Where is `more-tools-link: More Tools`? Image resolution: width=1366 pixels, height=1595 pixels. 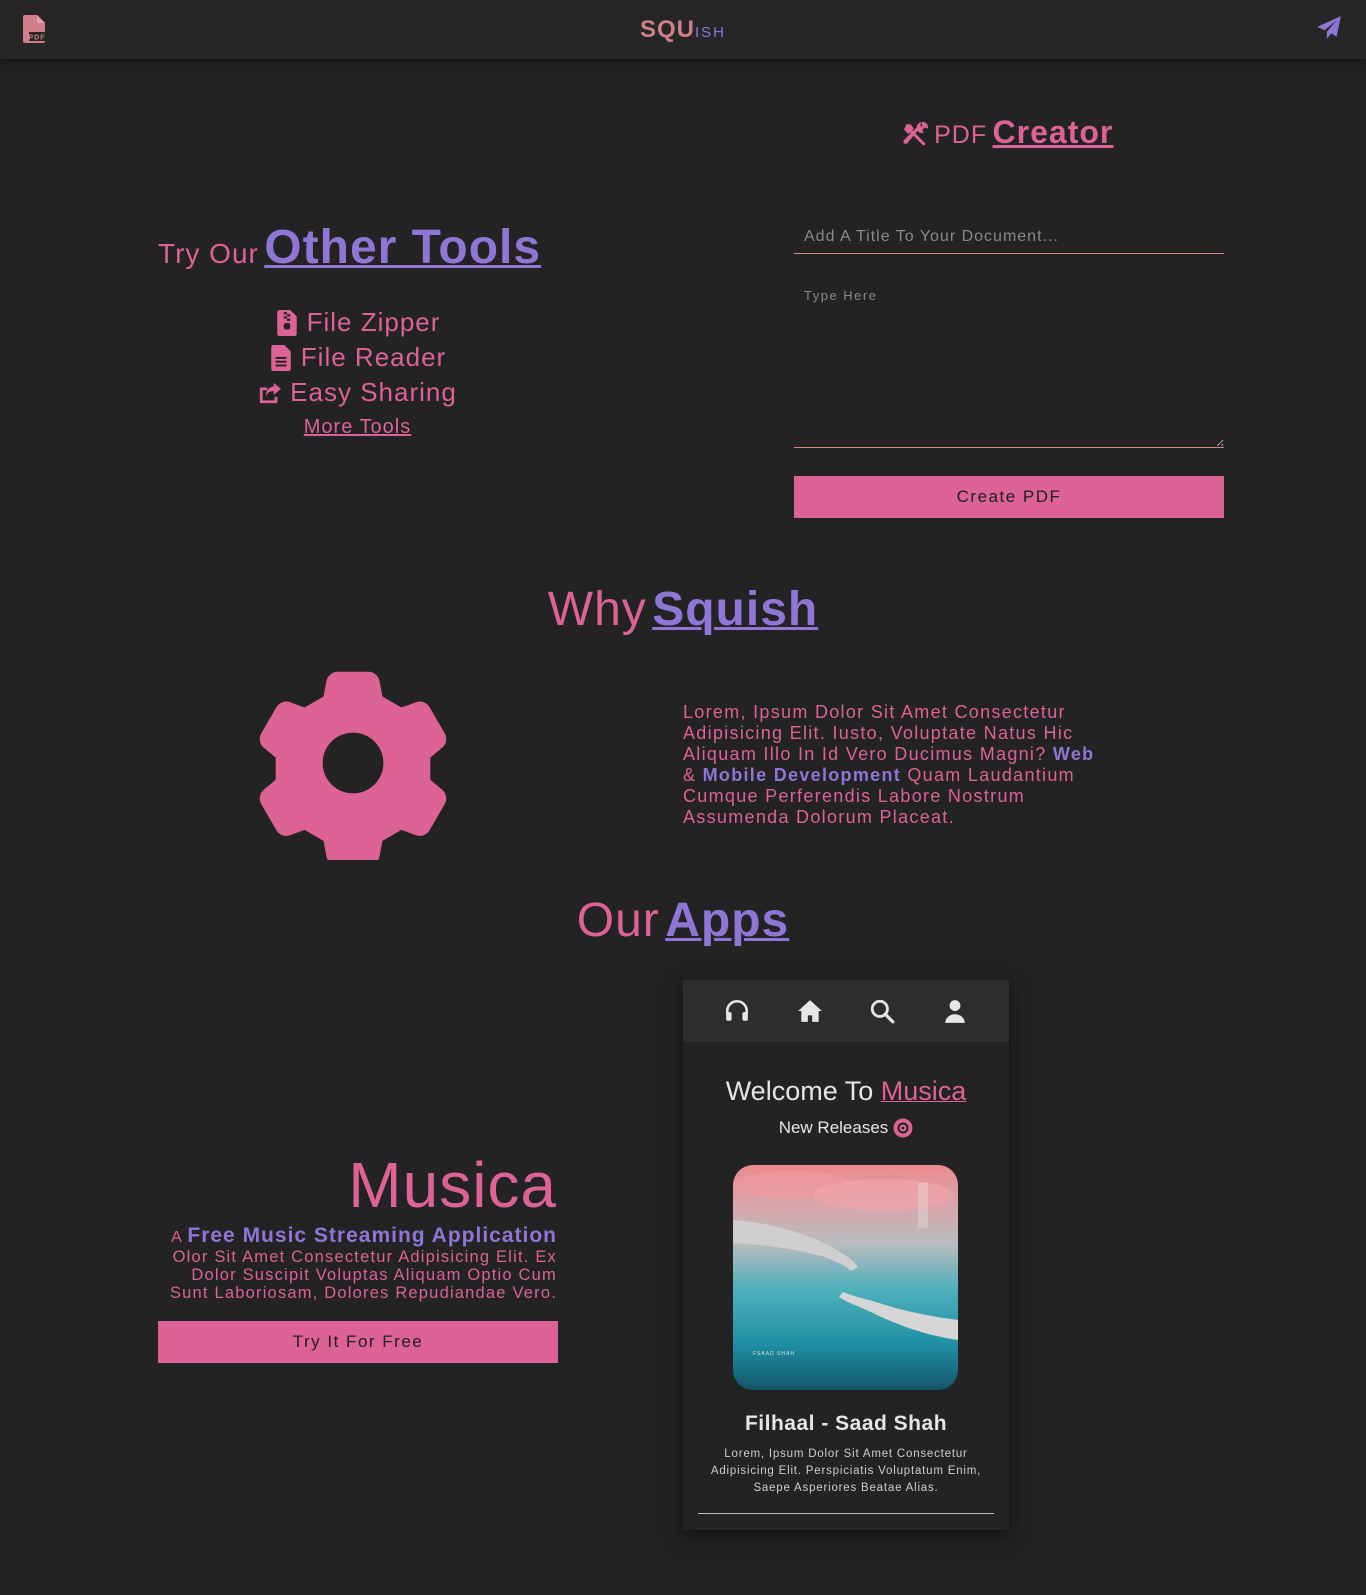
more-tools-link: More Tools is located at coordinates (357, 427).